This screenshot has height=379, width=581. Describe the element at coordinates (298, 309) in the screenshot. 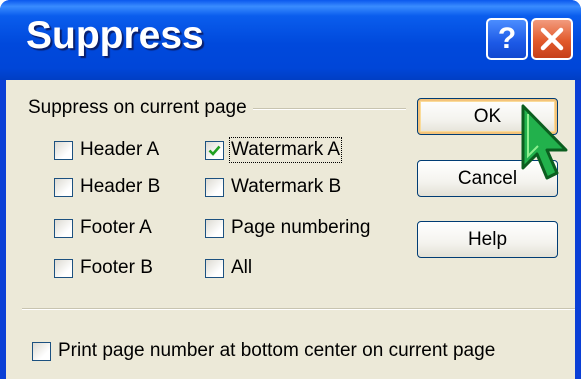

I see `bottom-divider` at that location.